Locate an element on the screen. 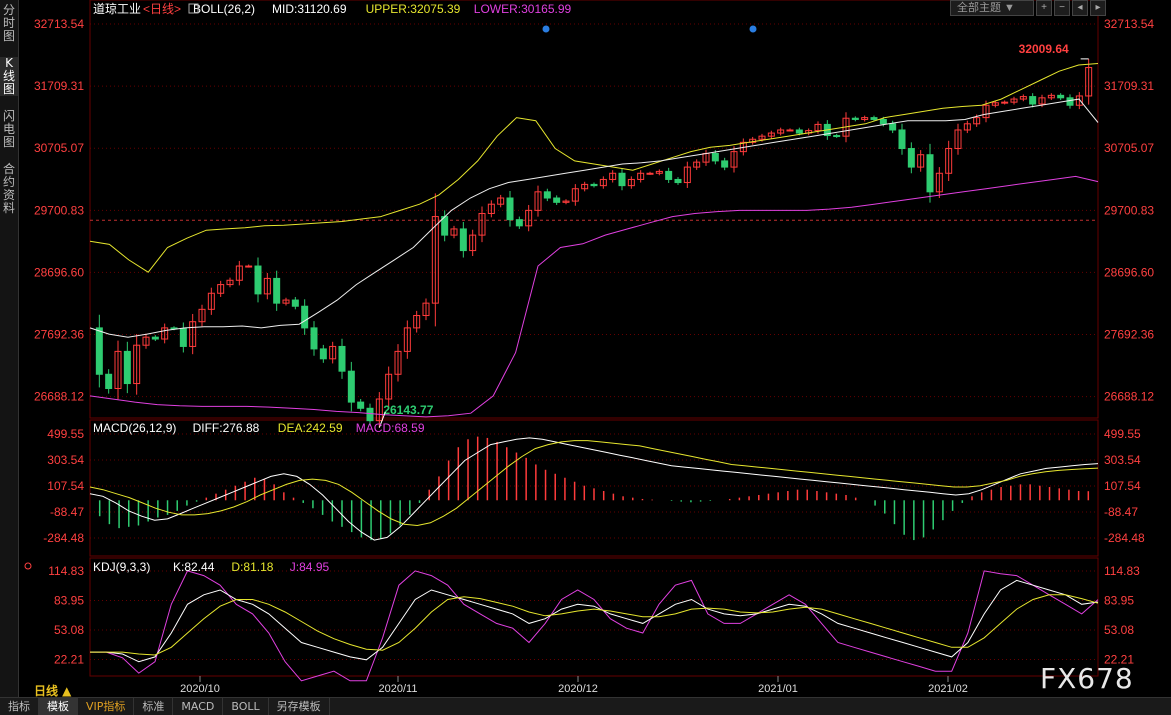 This screenshot has width=1171, height=715. tab-save-template: 另存模板 is located at coordinates (299, 706).